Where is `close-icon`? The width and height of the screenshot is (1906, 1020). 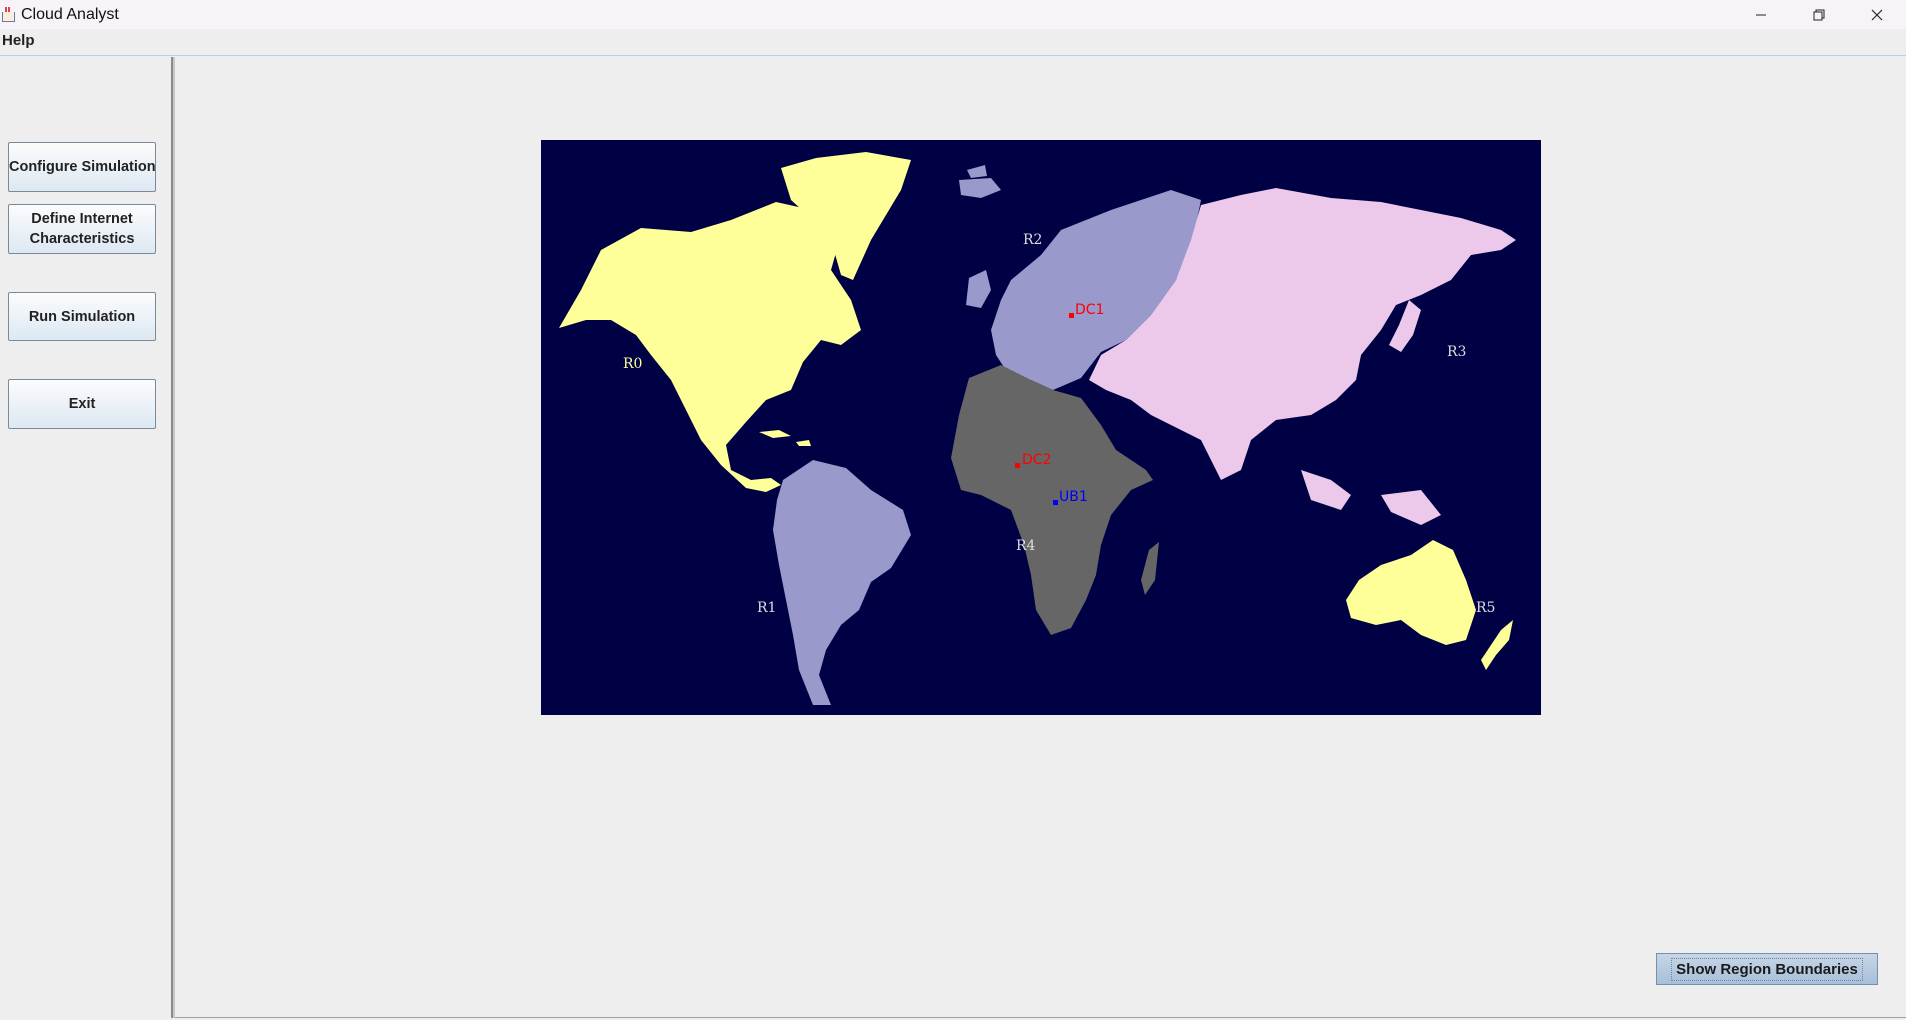
close-icon is located at coordinates (1877, 14).